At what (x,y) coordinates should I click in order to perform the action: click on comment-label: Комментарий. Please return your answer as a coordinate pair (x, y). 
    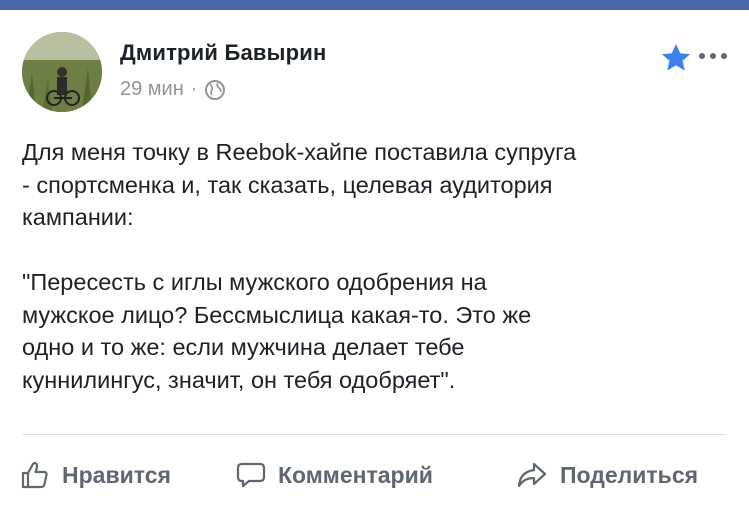
    Looking at the image, I should click on (355, 474).